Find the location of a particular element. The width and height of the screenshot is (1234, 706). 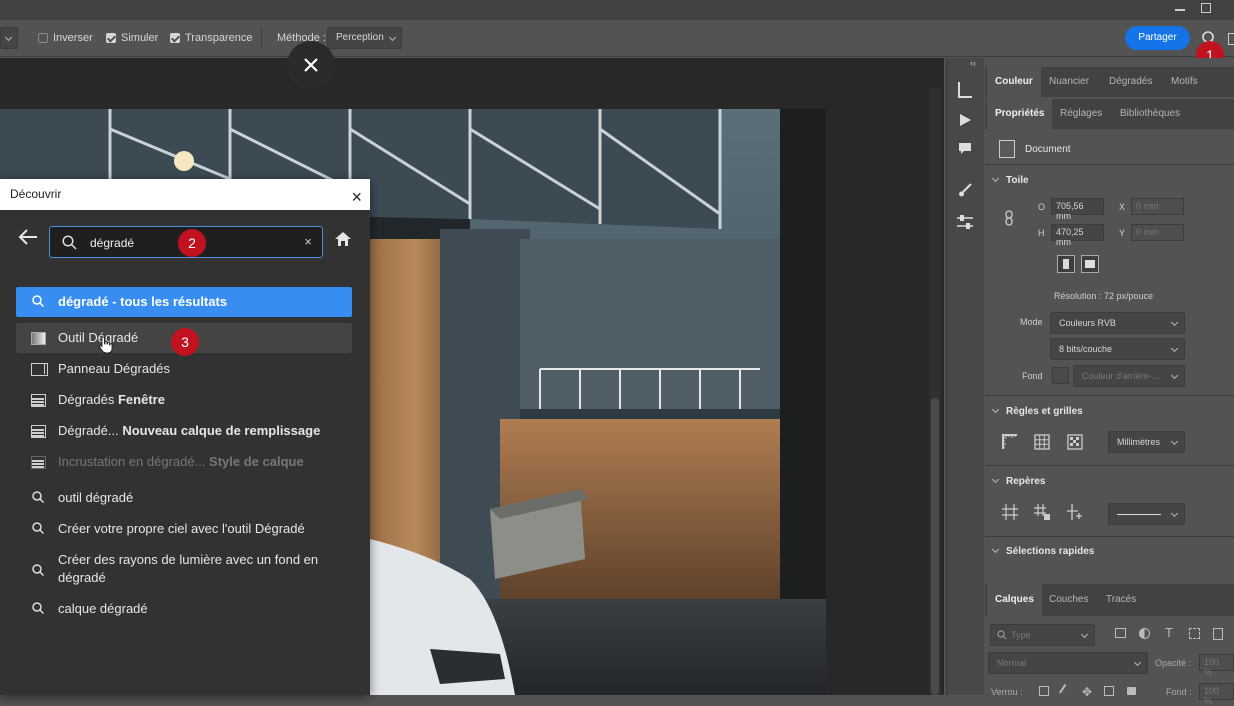

link-icon is located at coordinates (1009, 218).